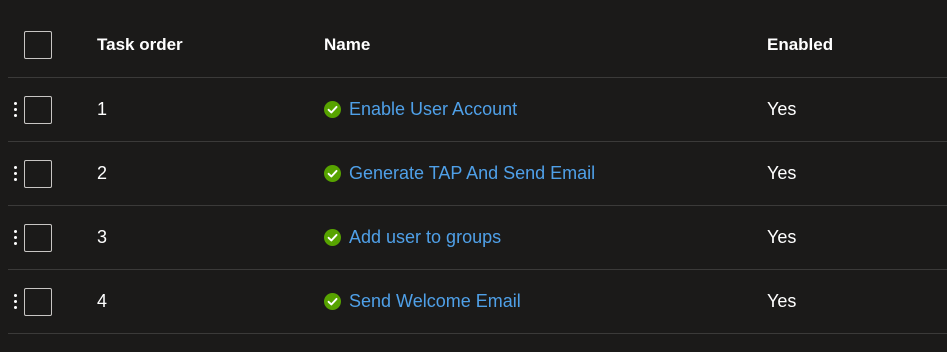  Describe the element at coordinates (102, 237) in the screenshot. I see `task-order-cell: 3` at that location.